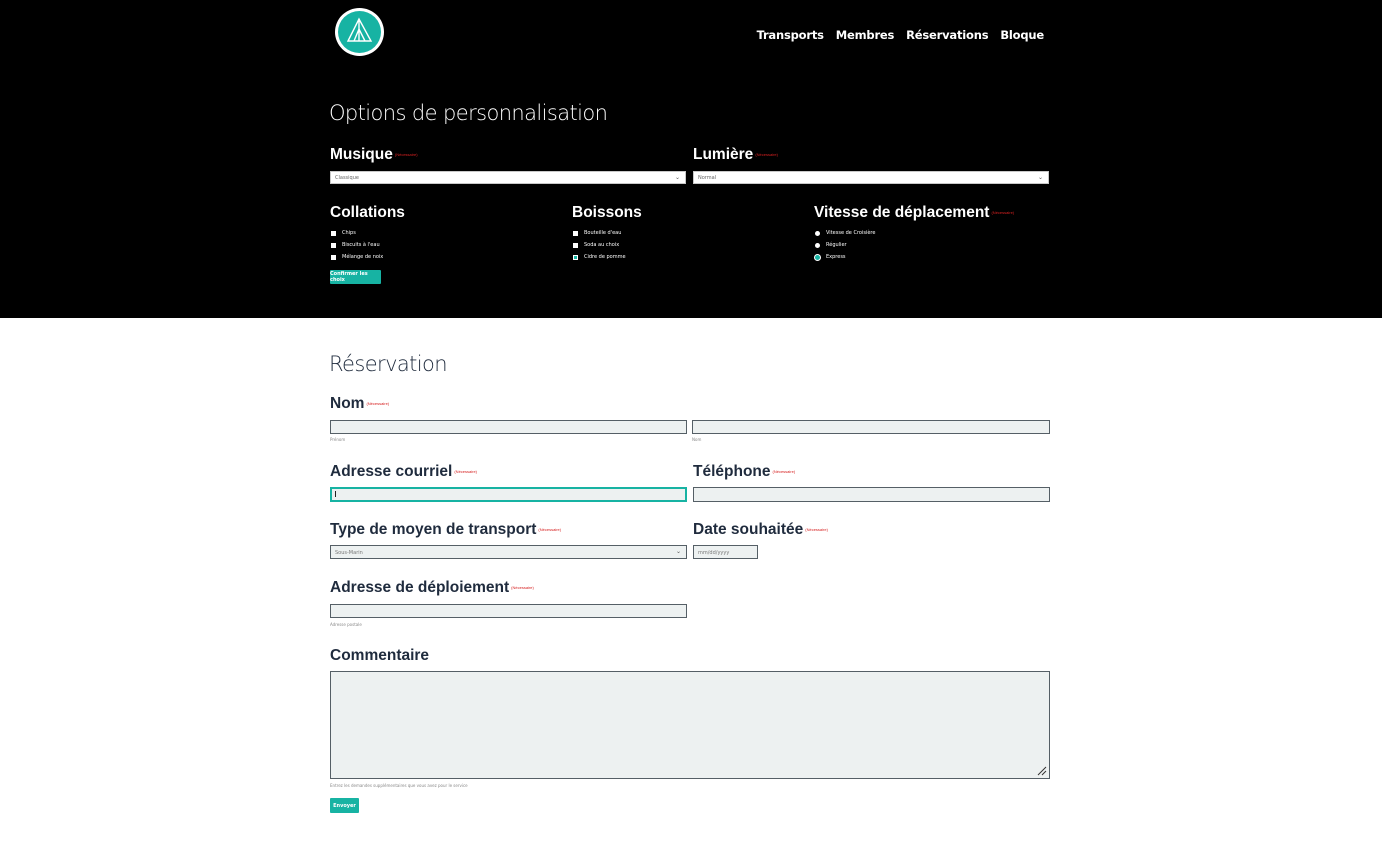  I want to click on musique-label: Musique (Nécessaire), so click(374, 154).